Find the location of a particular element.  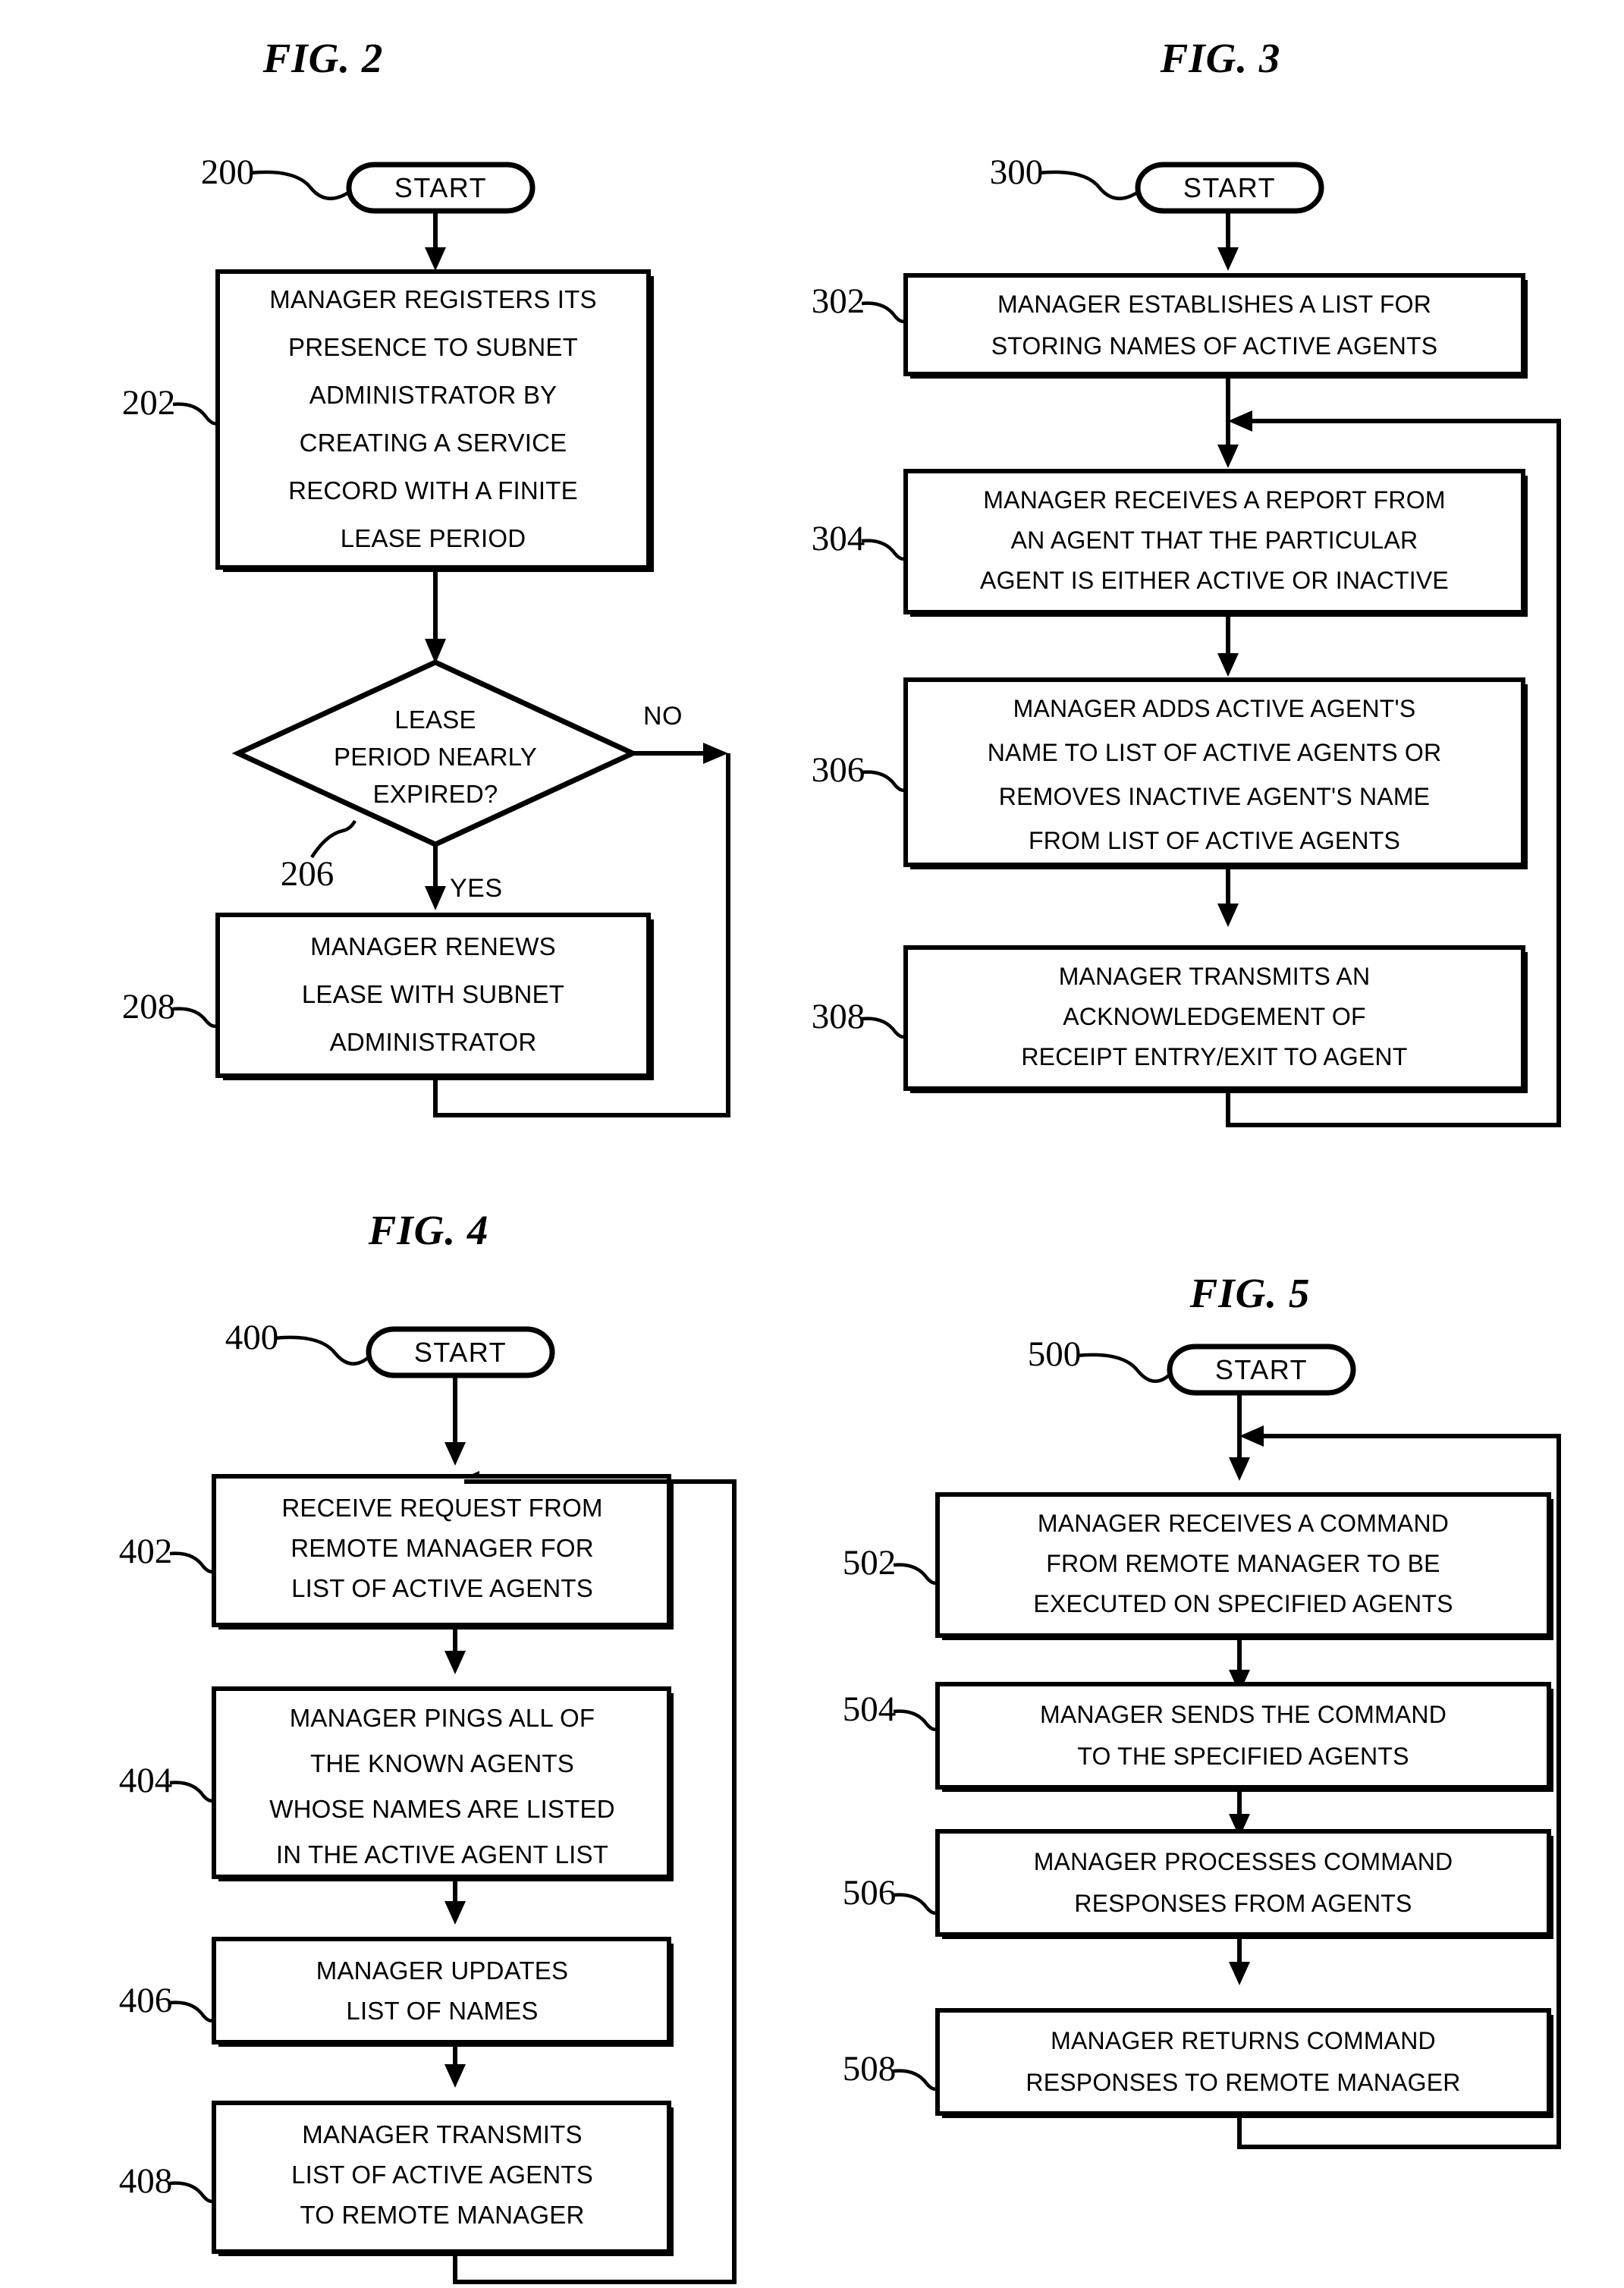

fig4-arrow-406-to-408-head is located at coordinates (455, 2076).